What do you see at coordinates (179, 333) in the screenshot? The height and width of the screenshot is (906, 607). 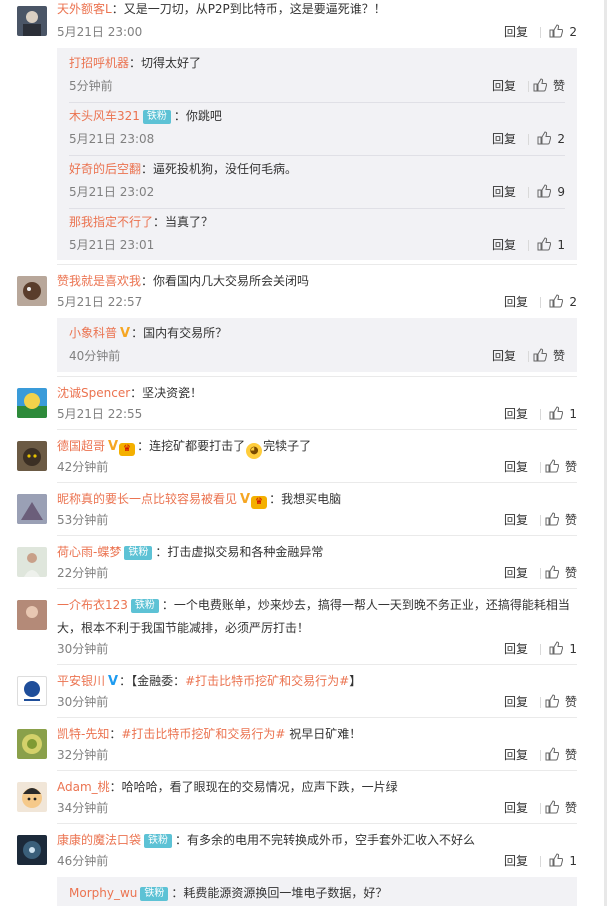 I see `reply-body: ：国内有交易所？` at bounding box center [179, 333].